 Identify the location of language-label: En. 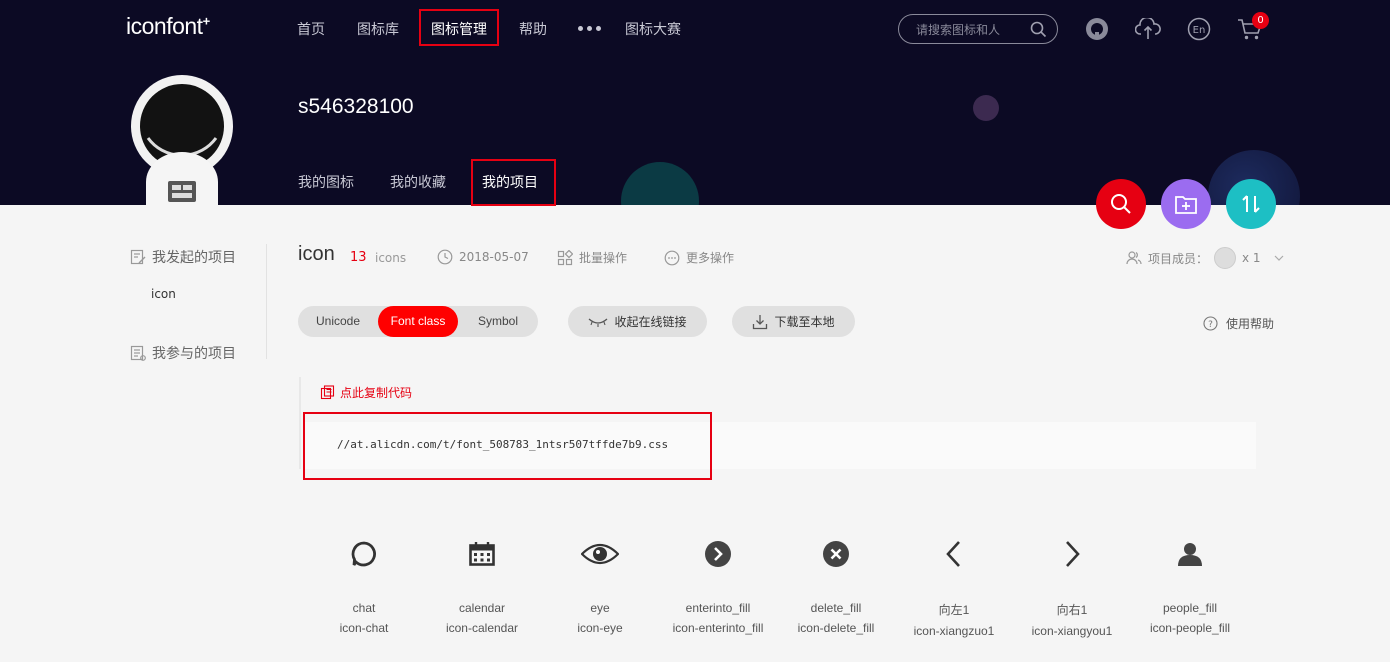
(1199, 30).